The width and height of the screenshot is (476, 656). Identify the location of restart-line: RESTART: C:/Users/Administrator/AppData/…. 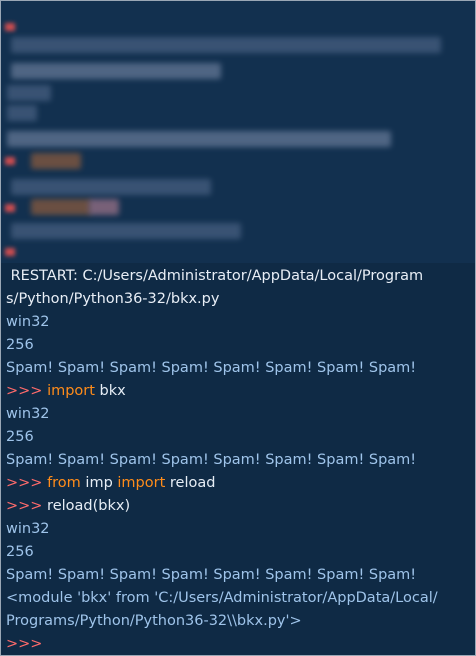
(215, 276).